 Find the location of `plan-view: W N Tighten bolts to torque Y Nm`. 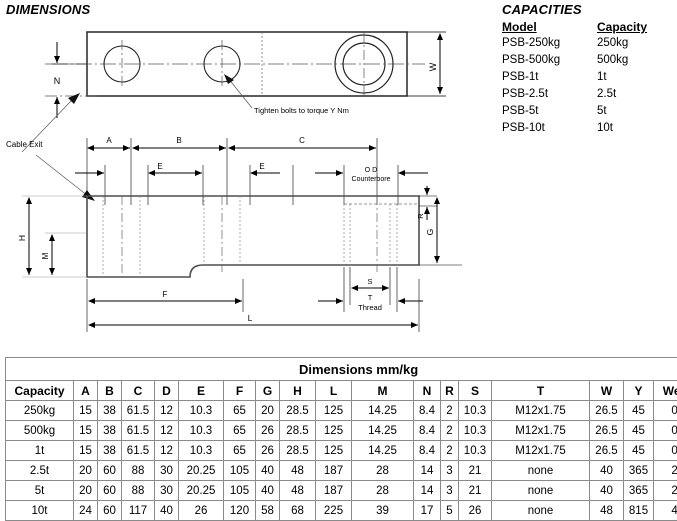

plan-view: W N Tighten bolts to torque Y Nm is located at coordinates (234, 92).